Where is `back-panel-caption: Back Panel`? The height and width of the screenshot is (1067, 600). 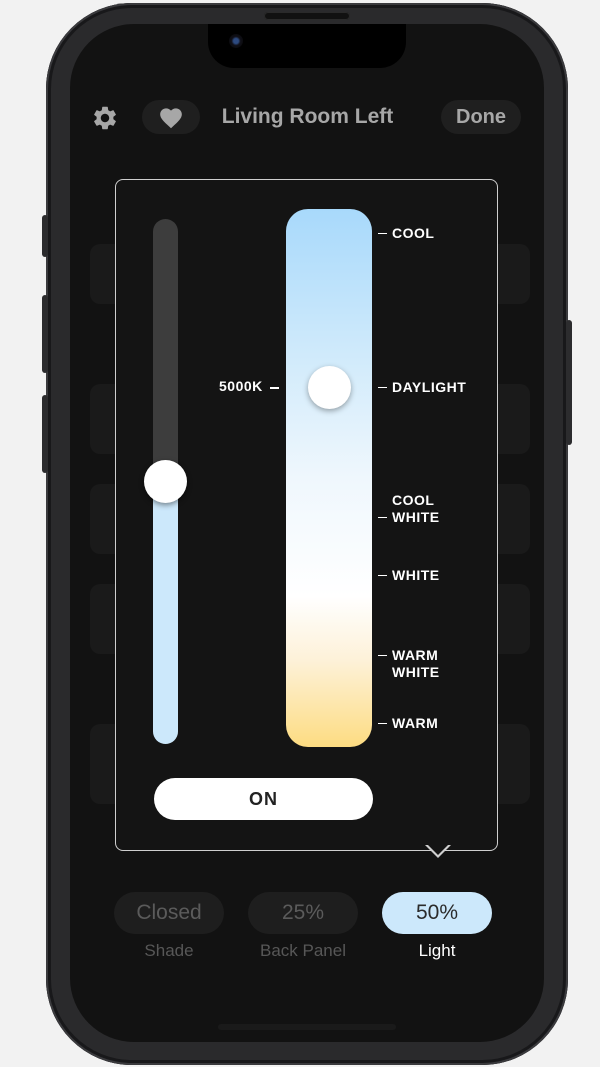
back-panel-caption: Back Panel is located at coordinates (303, 950).